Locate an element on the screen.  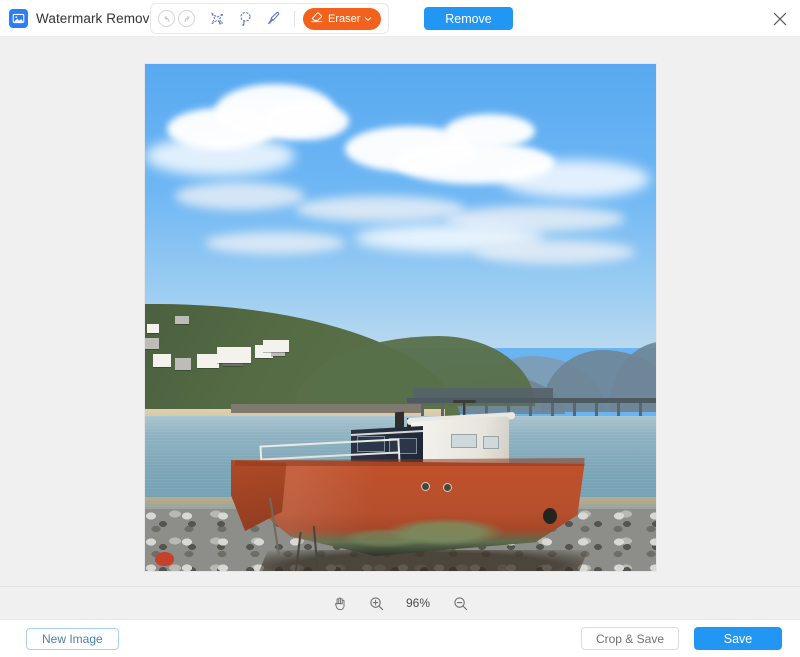
eraser-label: Eraser is located at coordinates (344, 18).